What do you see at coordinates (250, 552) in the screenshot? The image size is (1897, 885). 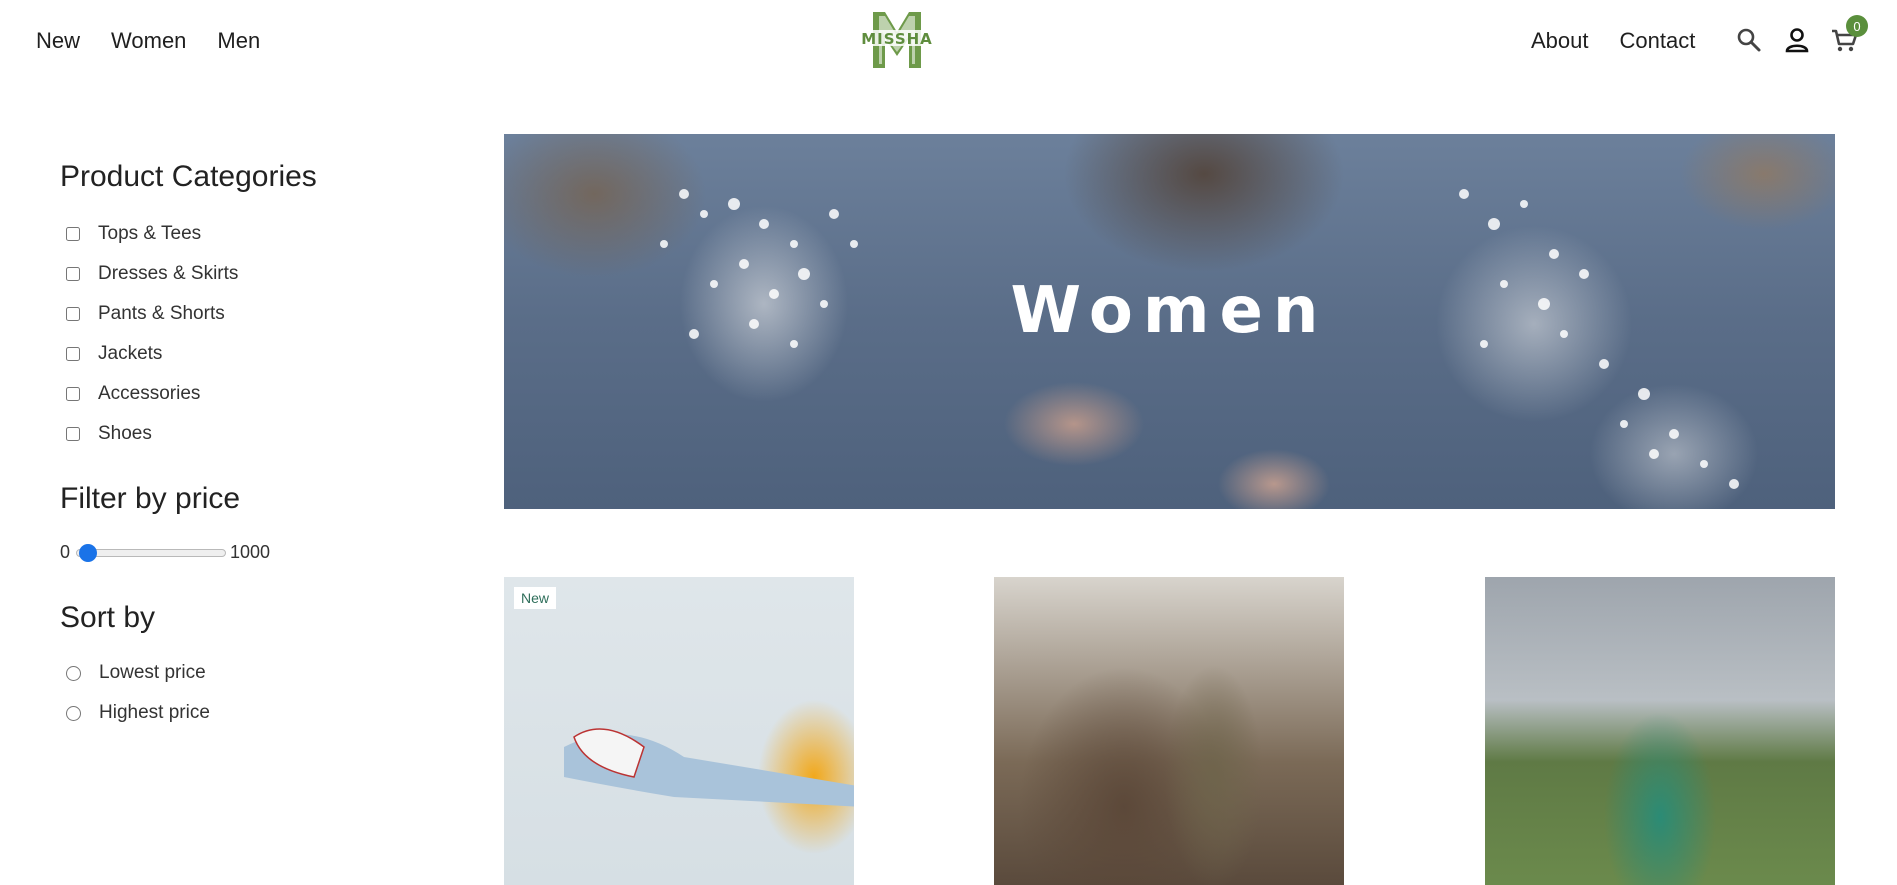 I see `price-max-label: 1000` at bounding box center [250, 552].